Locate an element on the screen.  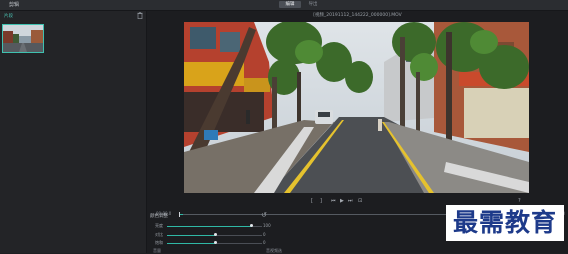
reset-icon: ↺ is located at coordinates (264, 215).